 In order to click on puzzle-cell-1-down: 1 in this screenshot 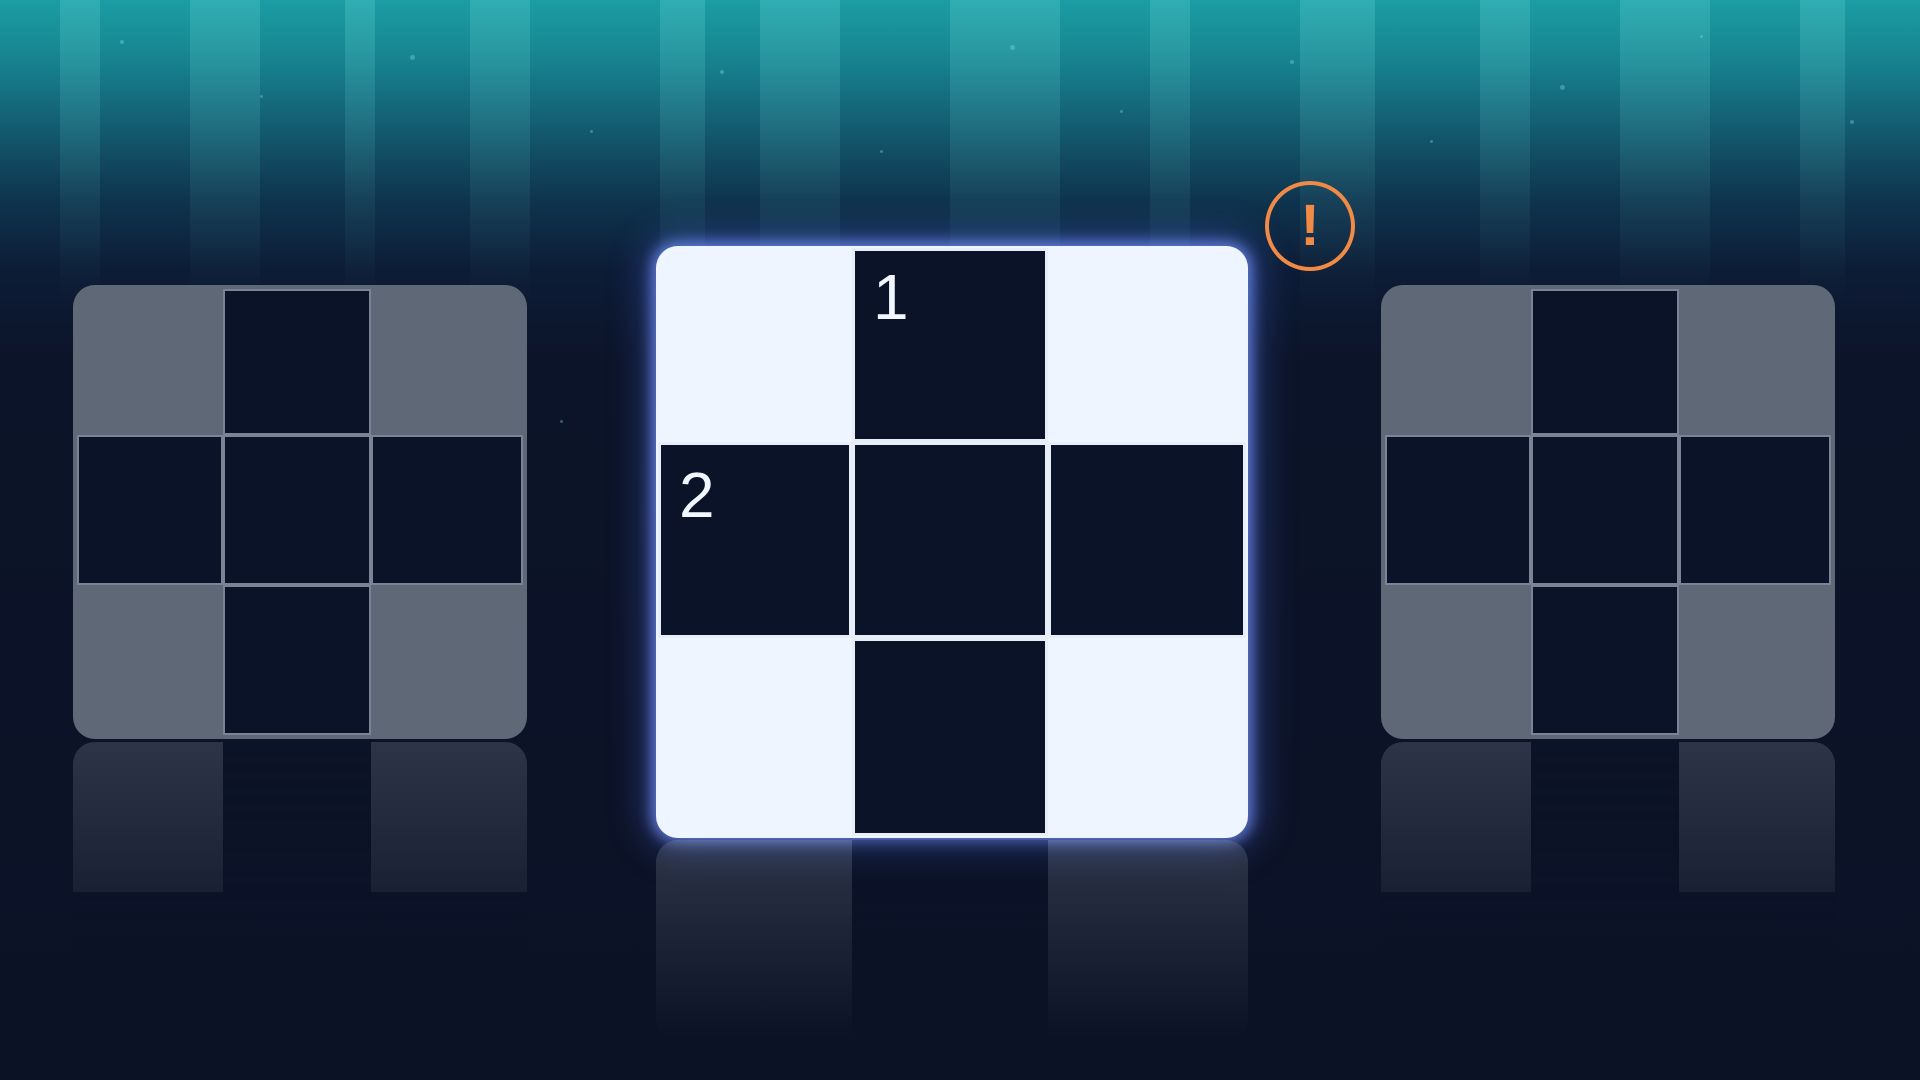, I will do `click(950, 345)`.